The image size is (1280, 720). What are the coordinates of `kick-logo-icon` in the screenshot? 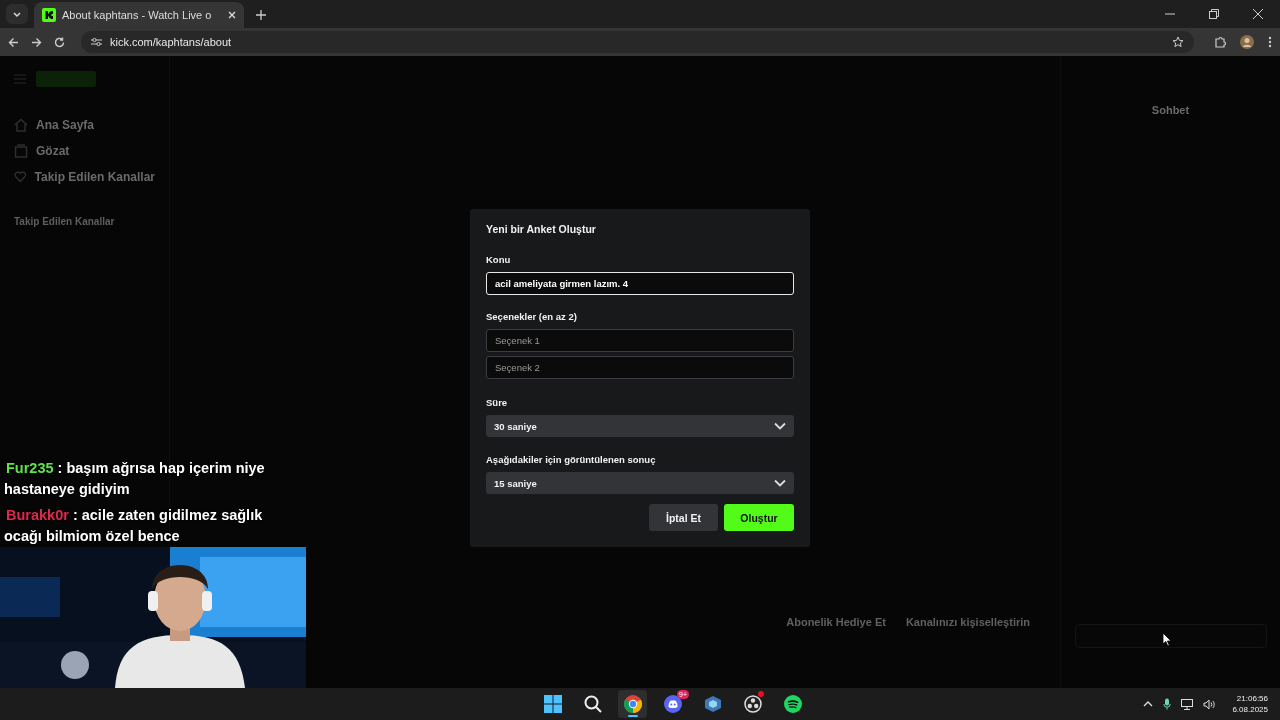 It's located at (49, 15).